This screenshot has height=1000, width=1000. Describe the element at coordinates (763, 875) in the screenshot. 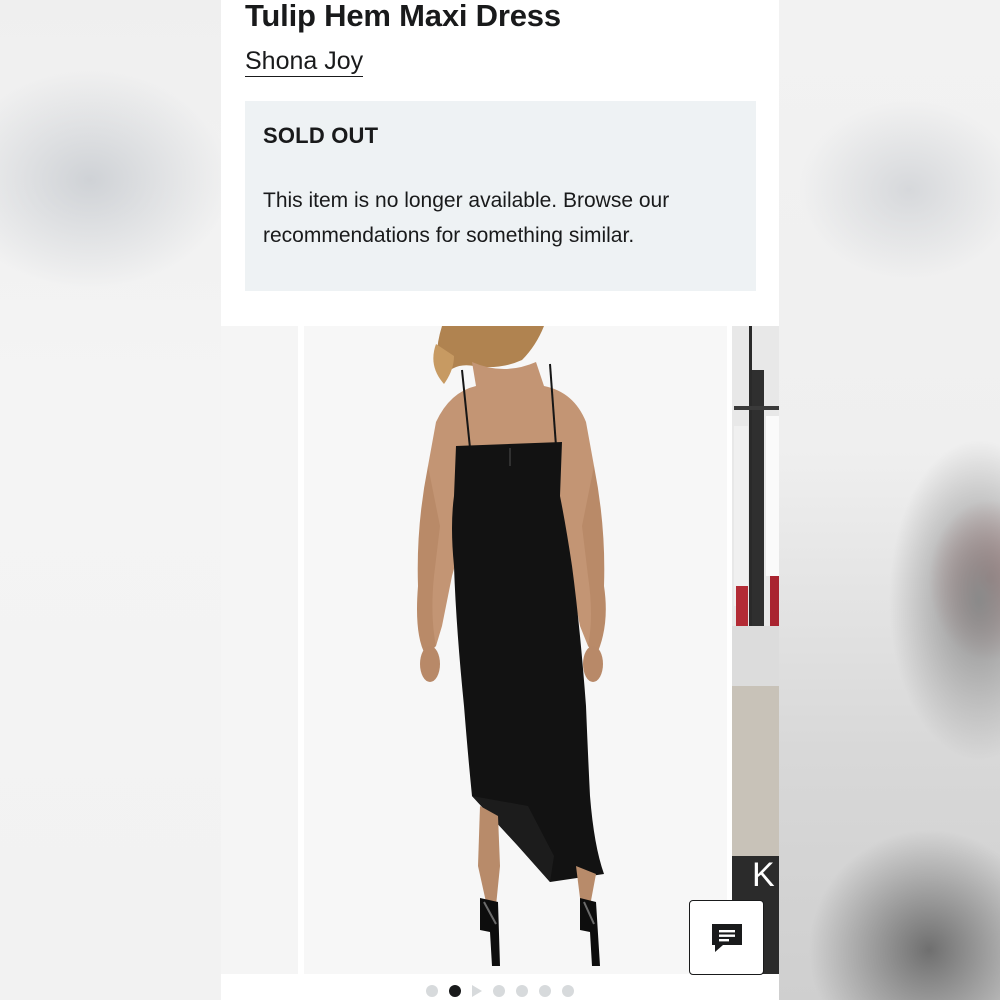

I see `next-slide-caption: K` at that location.